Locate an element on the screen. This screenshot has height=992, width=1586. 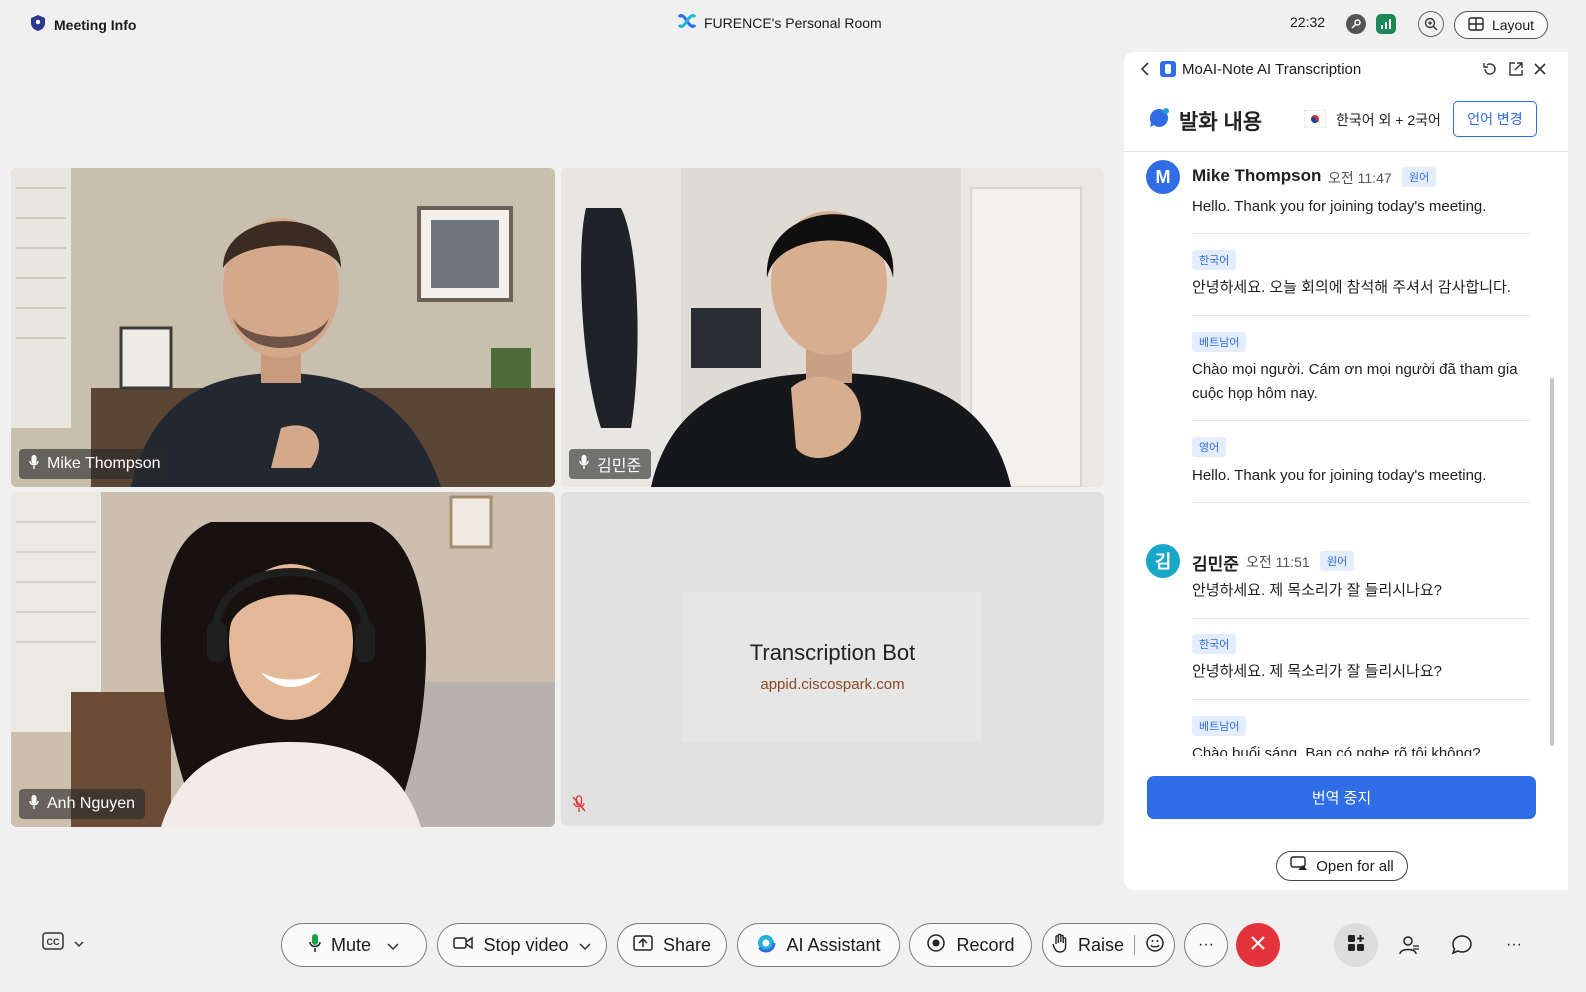
apps-grid-icon is located at coordinates (1356, 945).